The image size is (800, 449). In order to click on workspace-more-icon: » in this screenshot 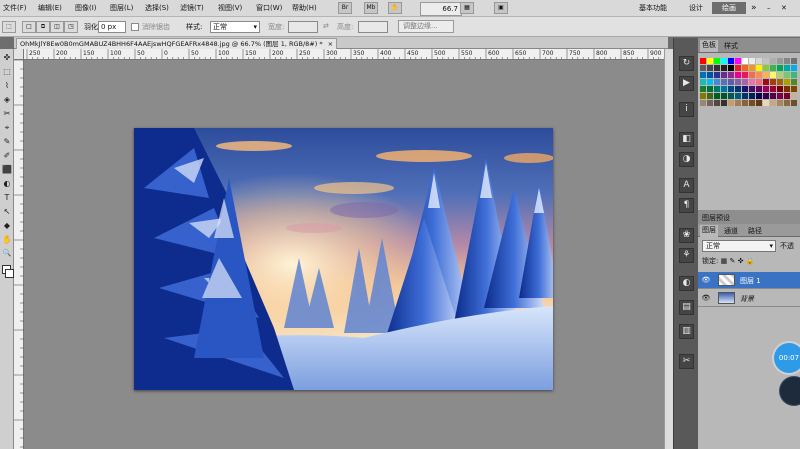, I will do `click(754, 8)`.